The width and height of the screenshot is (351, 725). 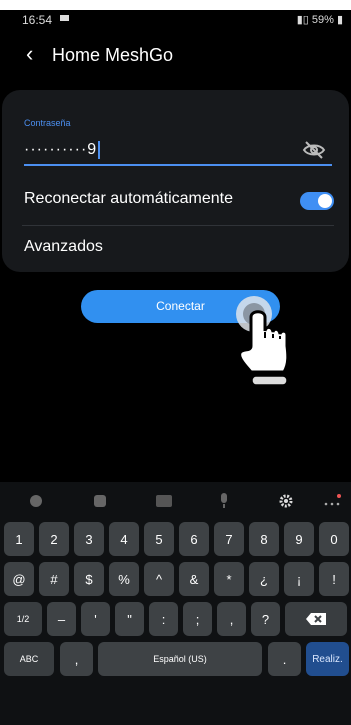 I want to click on gif-icon, so click(x=164, y=501).